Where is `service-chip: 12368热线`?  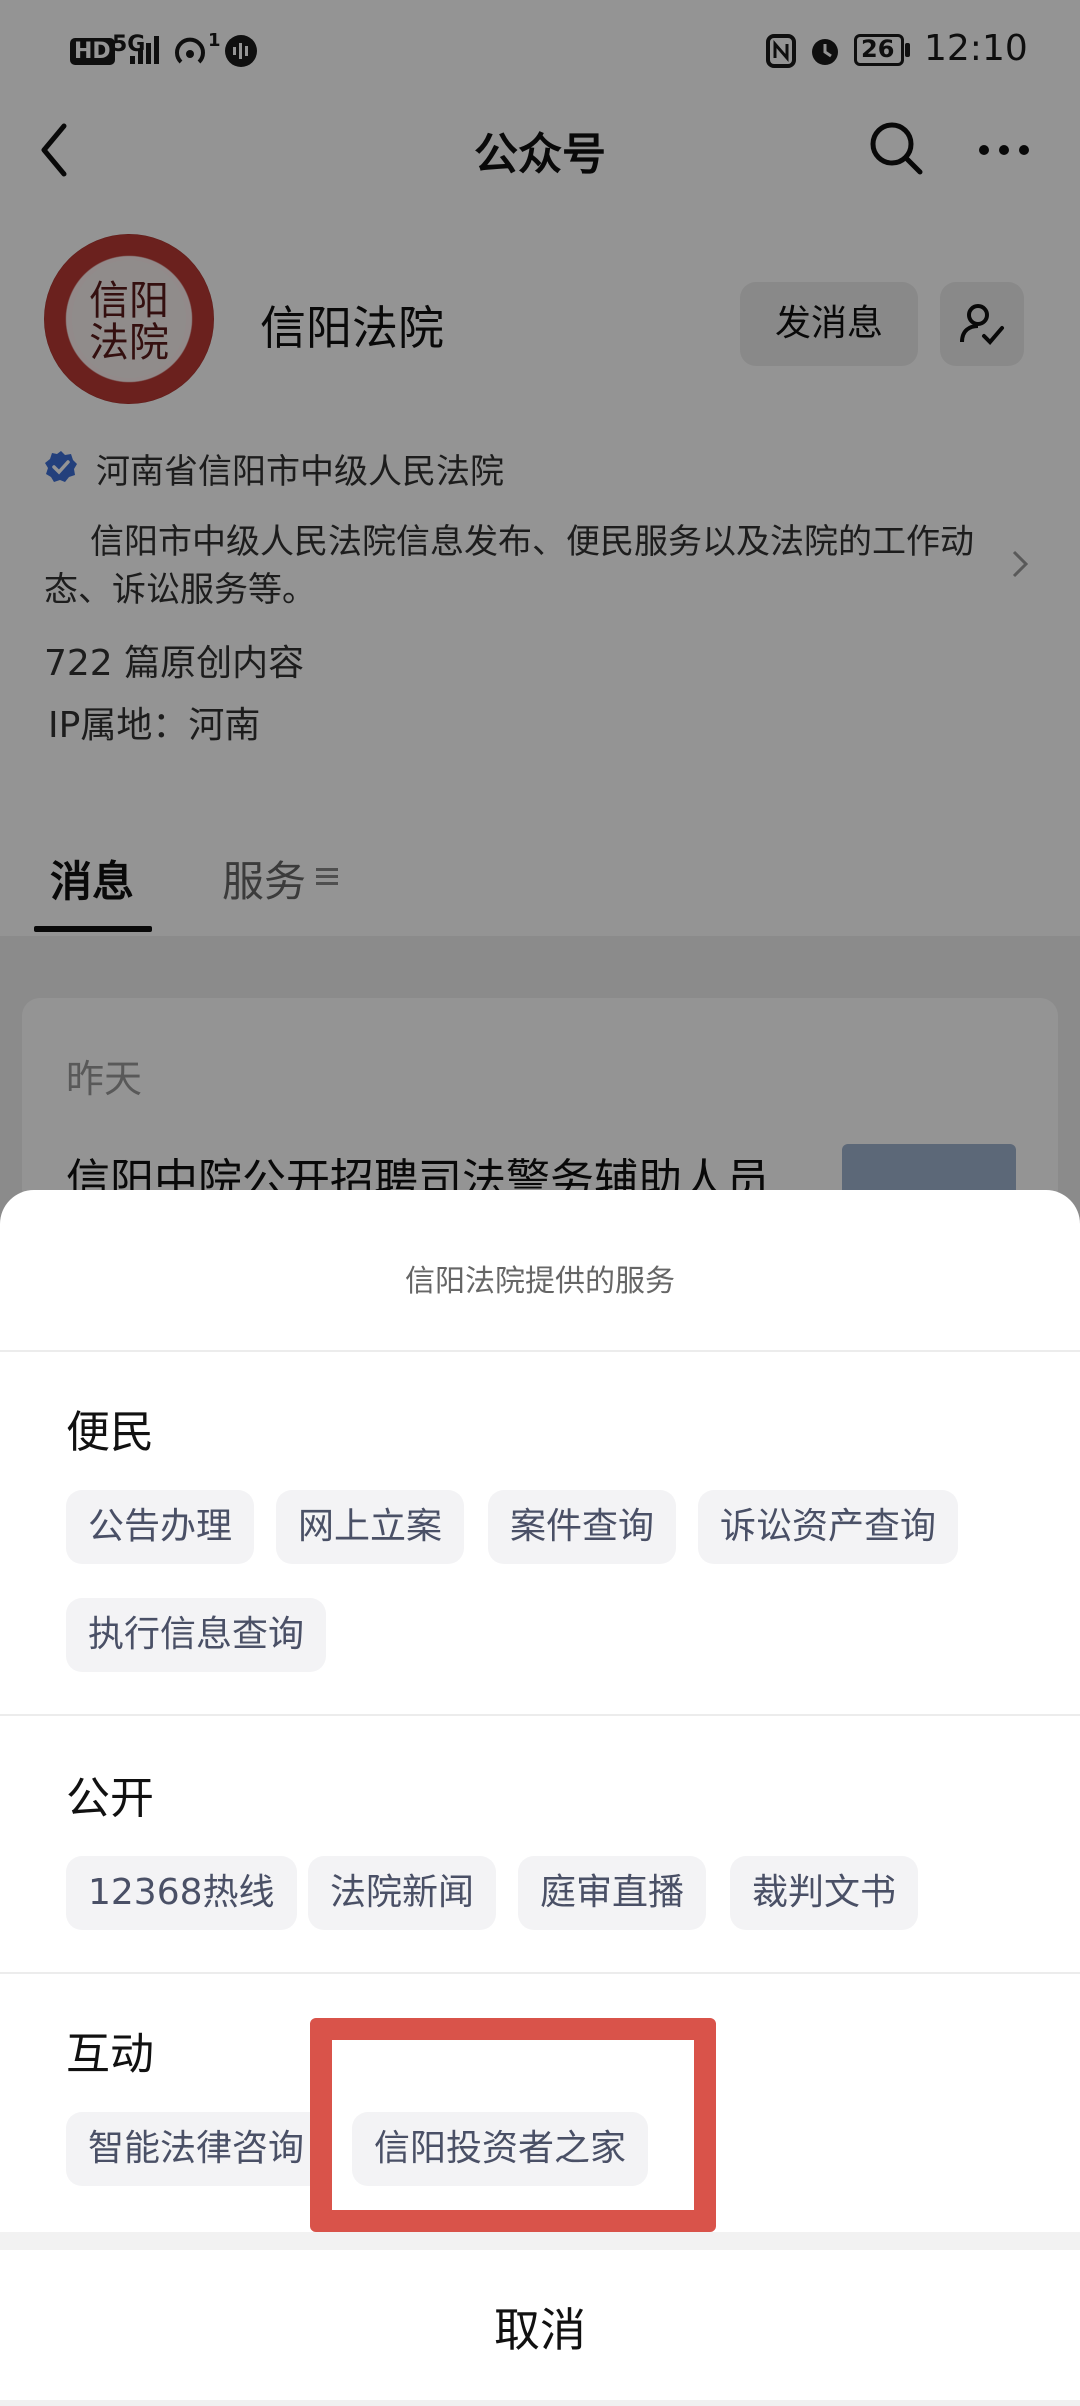 service-chip: 12368热线 is located at coordinates (181, 1893).